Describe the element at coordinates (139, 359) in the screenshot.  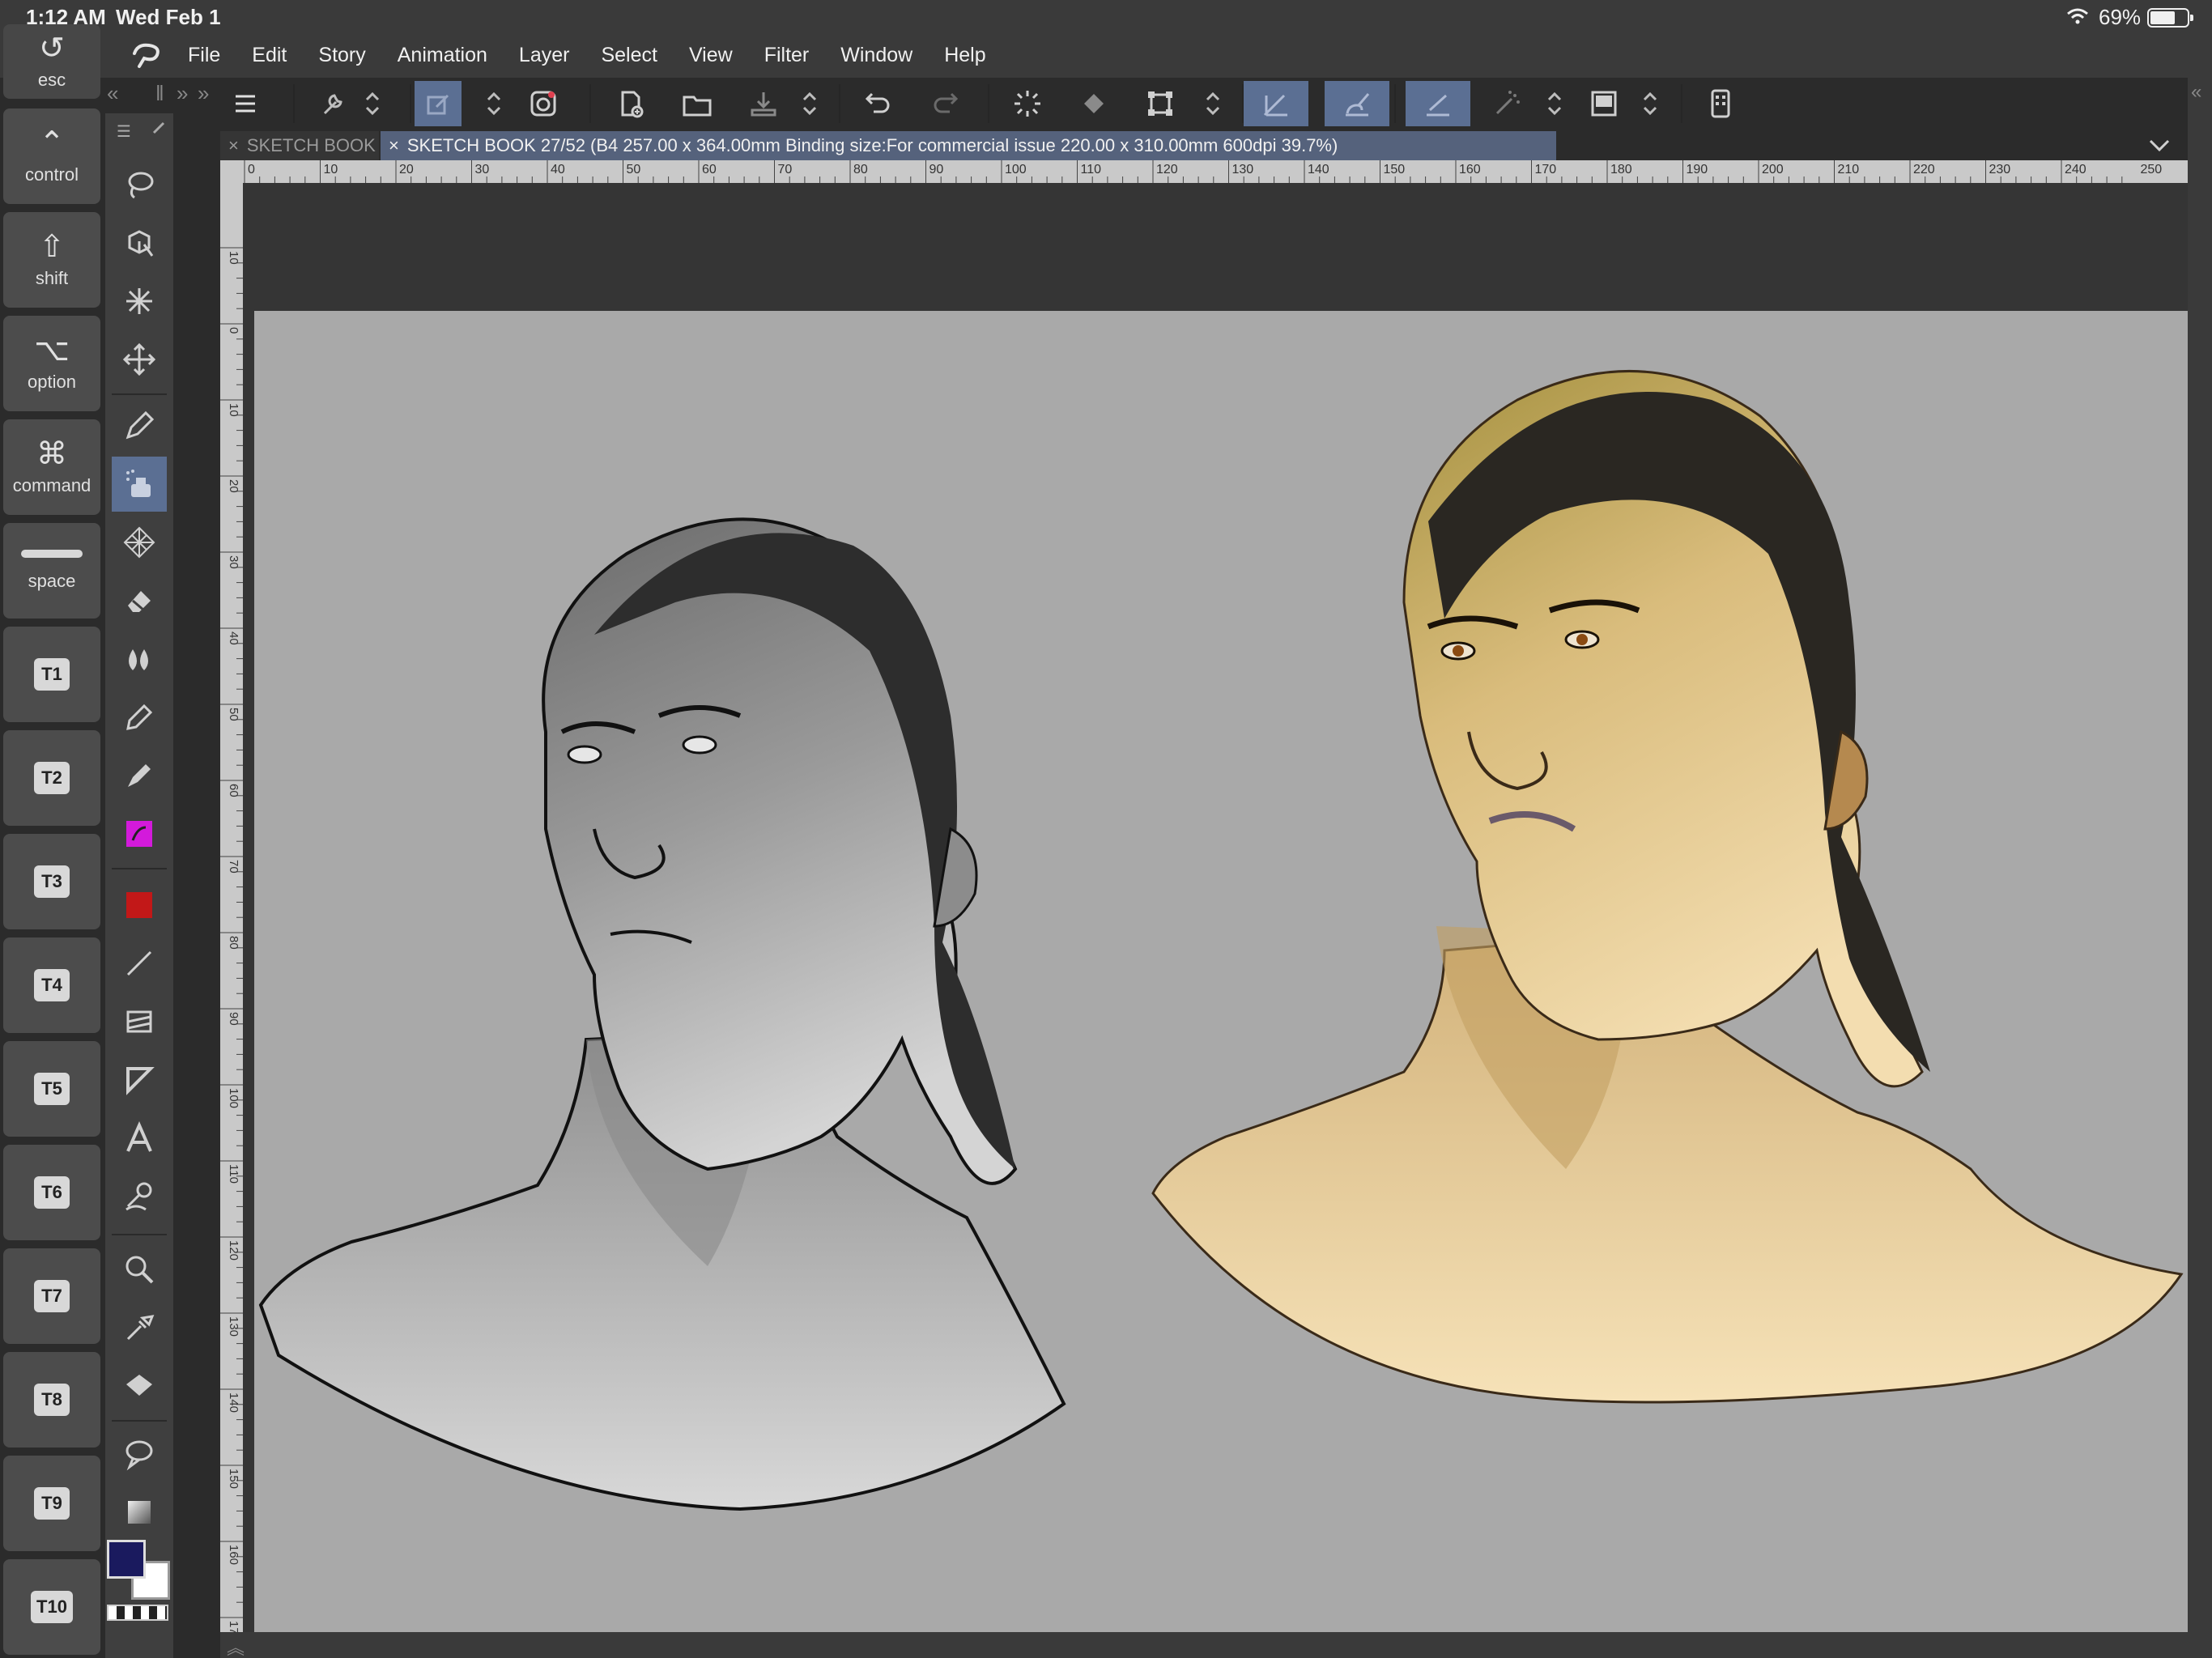
I see `move-icon` at that location.